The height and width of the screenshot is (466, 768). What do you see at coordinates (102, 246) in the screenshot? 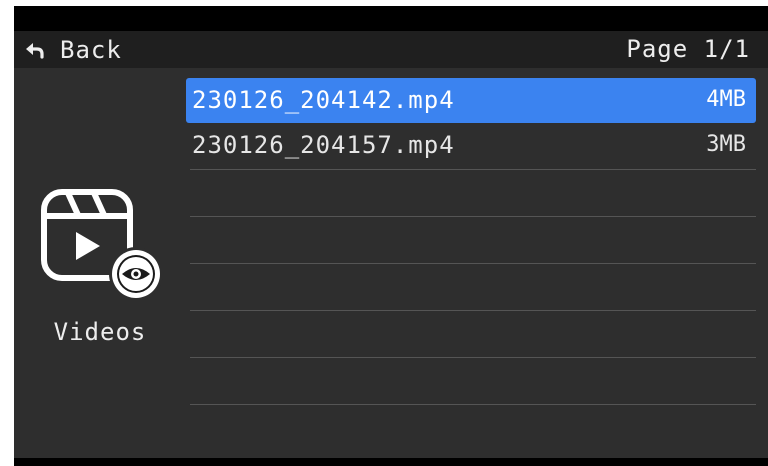
I see `video-library-view-icon` at bounding box center [102, 246].